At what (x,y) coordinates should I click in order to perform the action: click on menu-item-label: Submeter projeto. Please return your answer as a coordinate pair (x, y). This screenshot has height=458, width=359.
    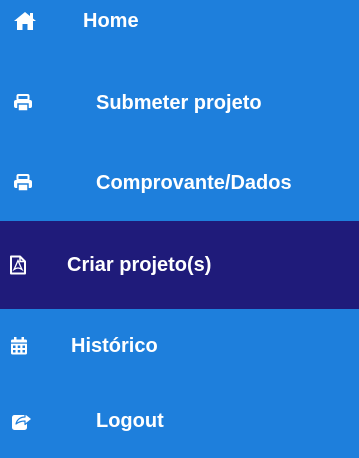
    Looking at the image, I should click on (179, 103).